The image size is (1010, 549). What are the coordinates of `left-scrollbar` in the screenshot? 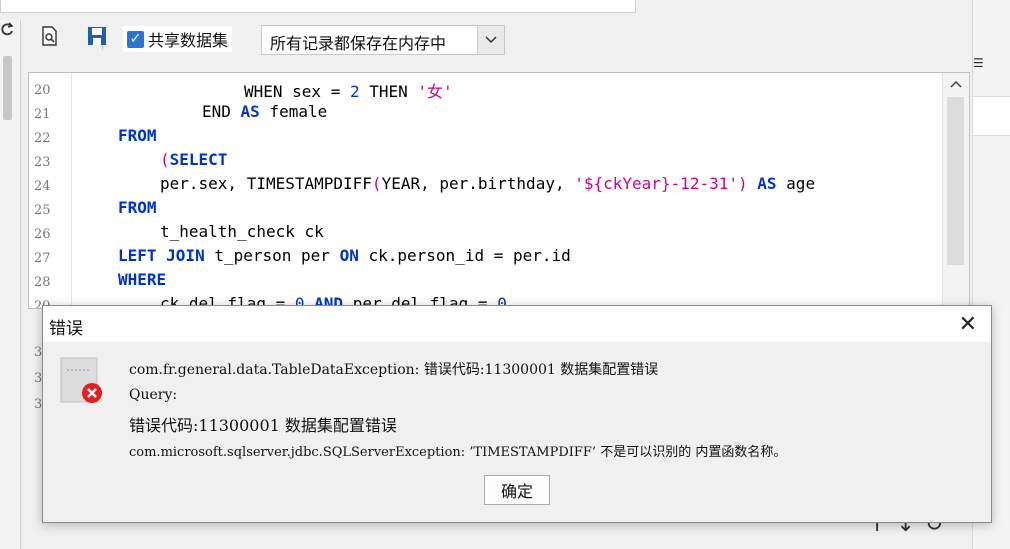 It's located at (7, 88).